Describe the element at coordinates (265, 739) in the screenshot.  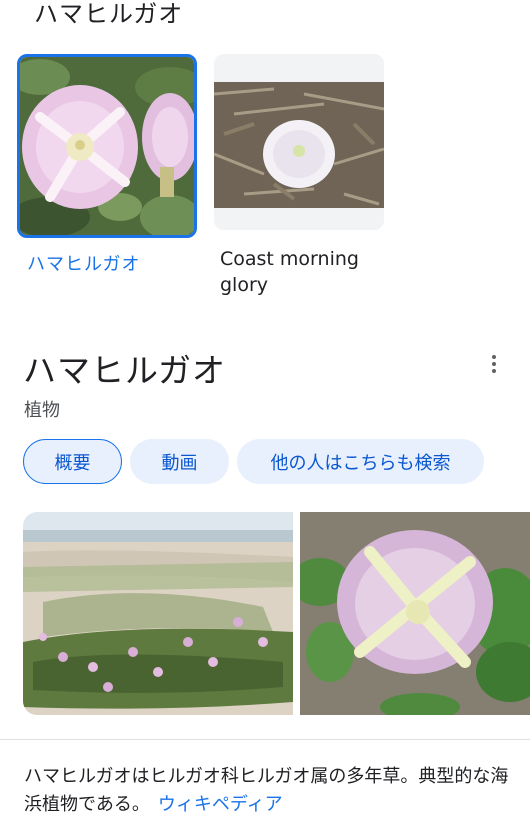
I see `divider` at that location.